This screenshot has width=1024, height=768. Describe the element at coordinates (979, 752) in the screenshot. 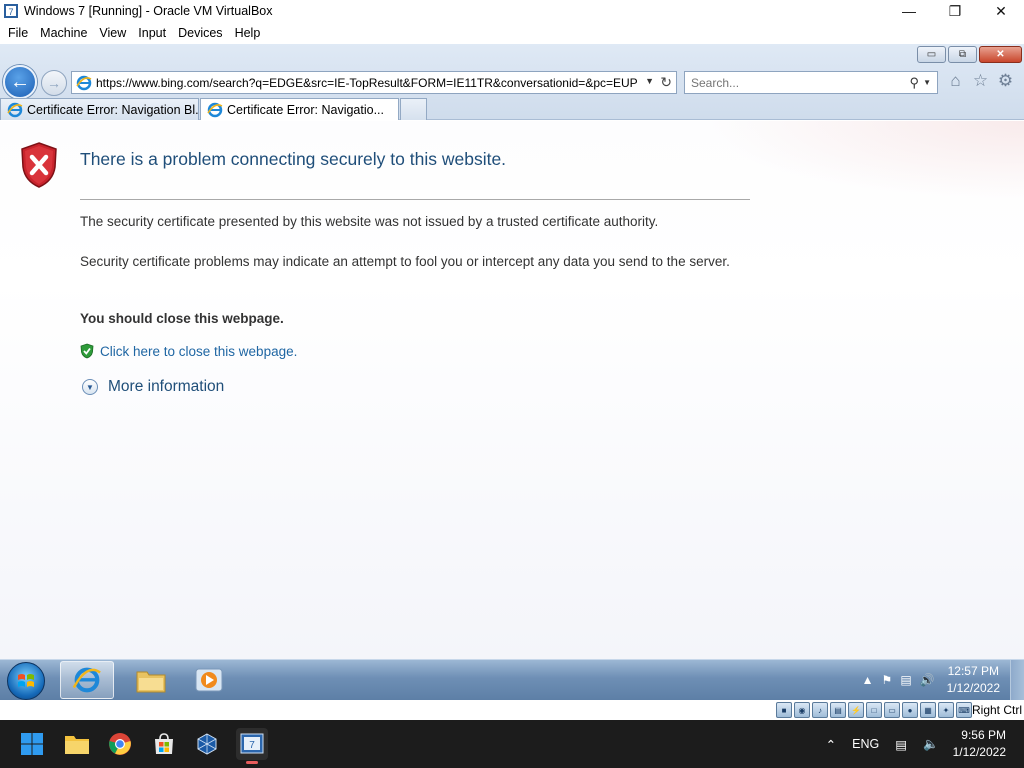

I see `host-clock-date: 1/12/2022` at that location.